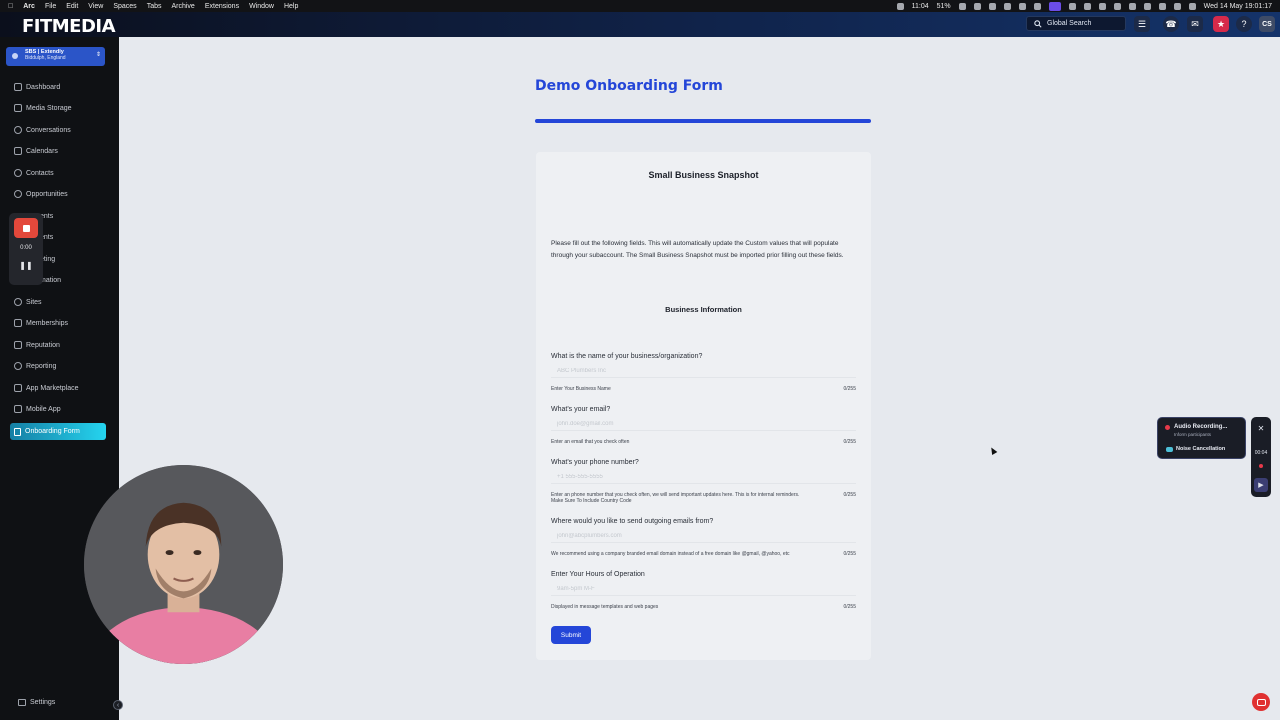  I want to click on reporting-icon, so click(18, 366).